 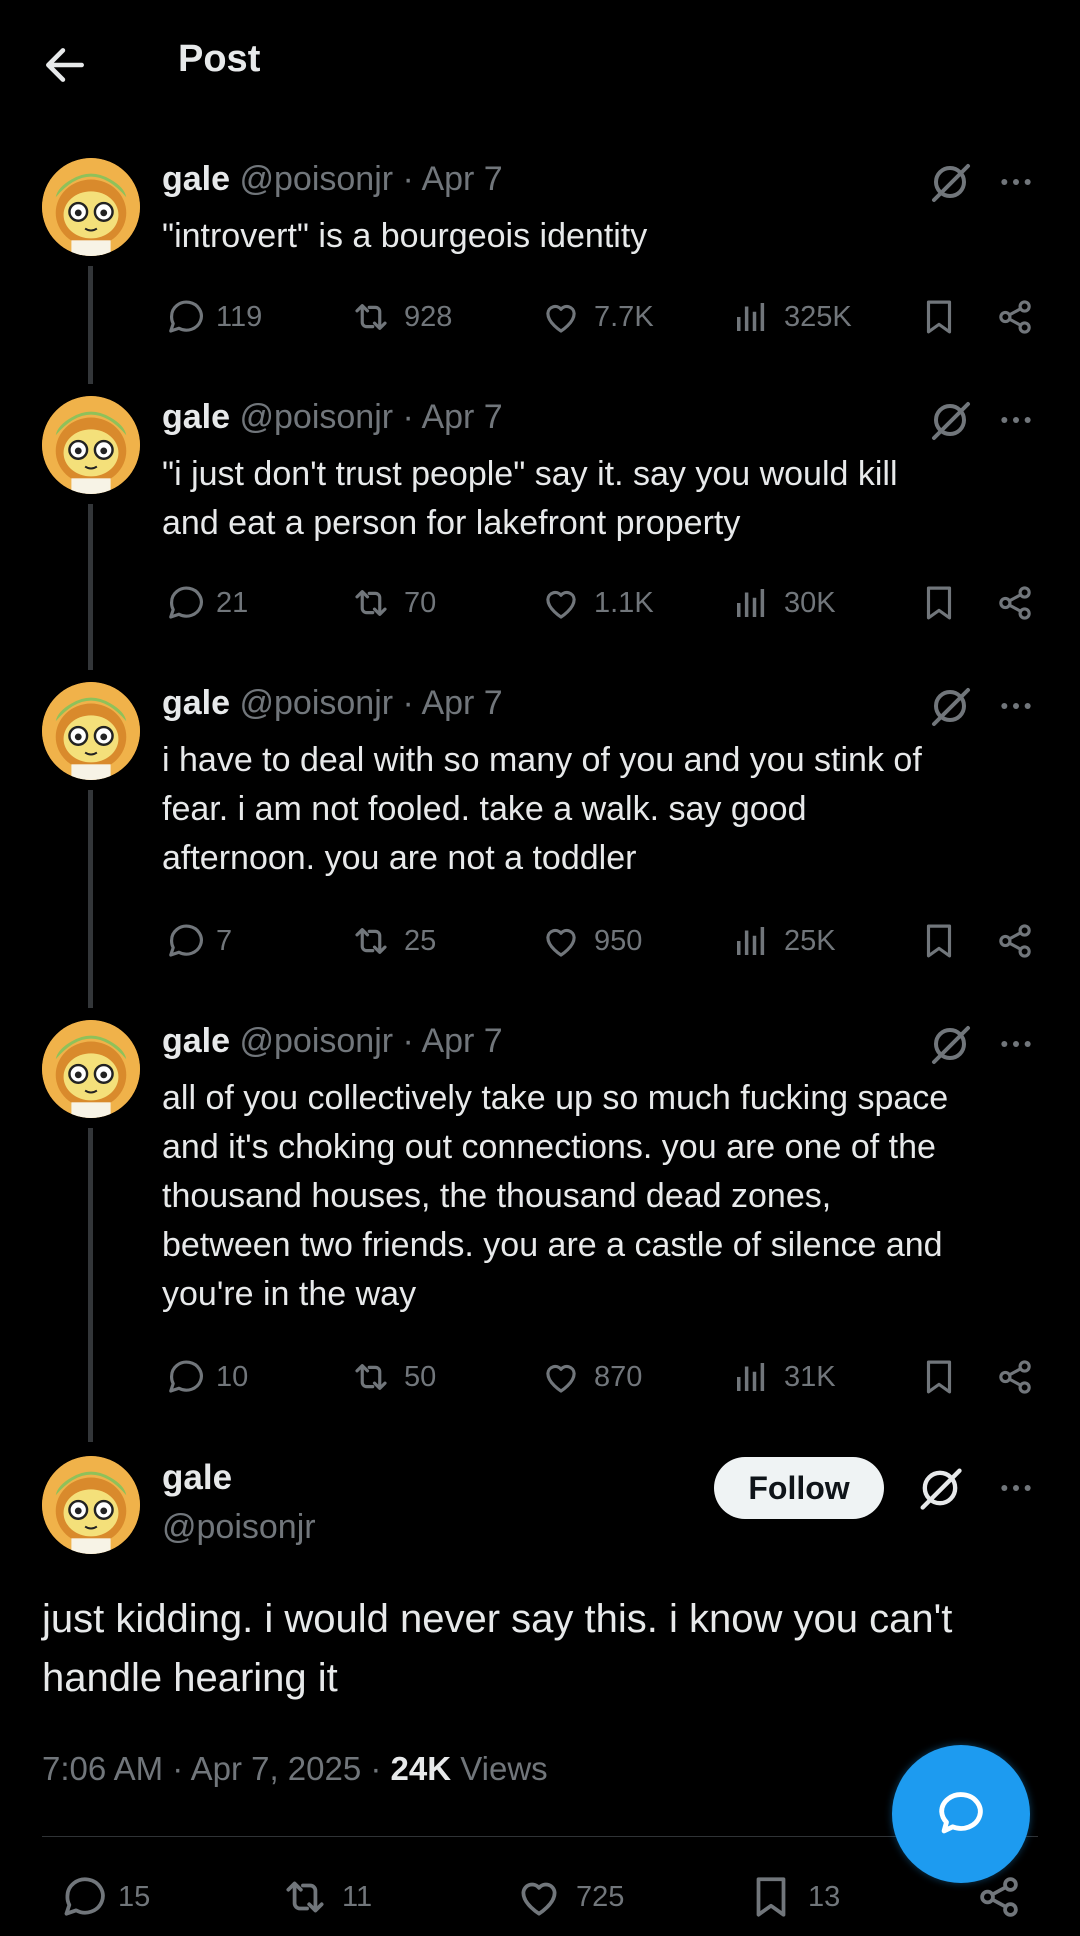 I want to click on views-total: 24K, so click(x=421, y=1768).